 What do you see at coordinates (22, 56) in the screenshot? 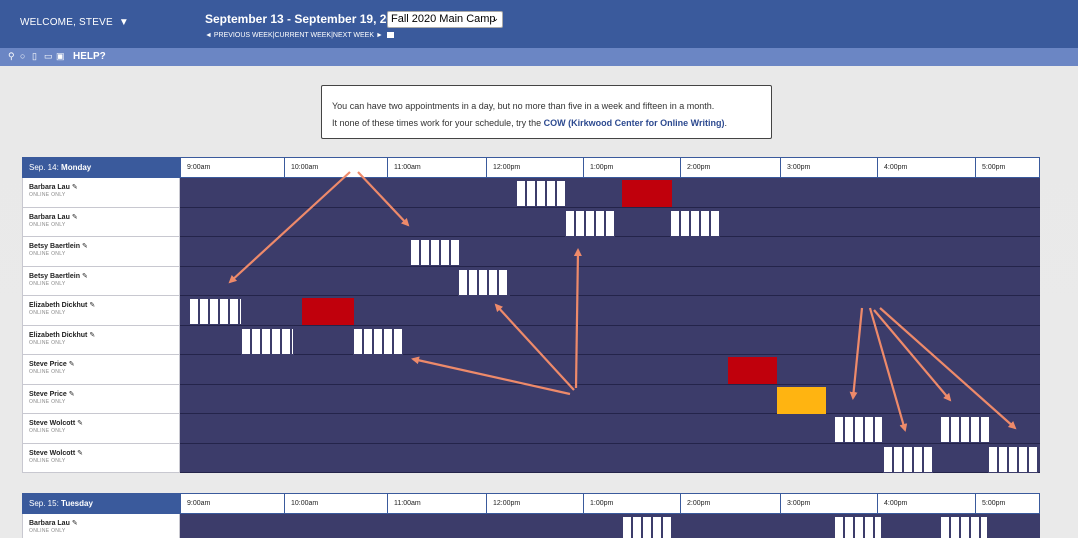
I see `comment-icon: ○` at bounding box center [22, 56].